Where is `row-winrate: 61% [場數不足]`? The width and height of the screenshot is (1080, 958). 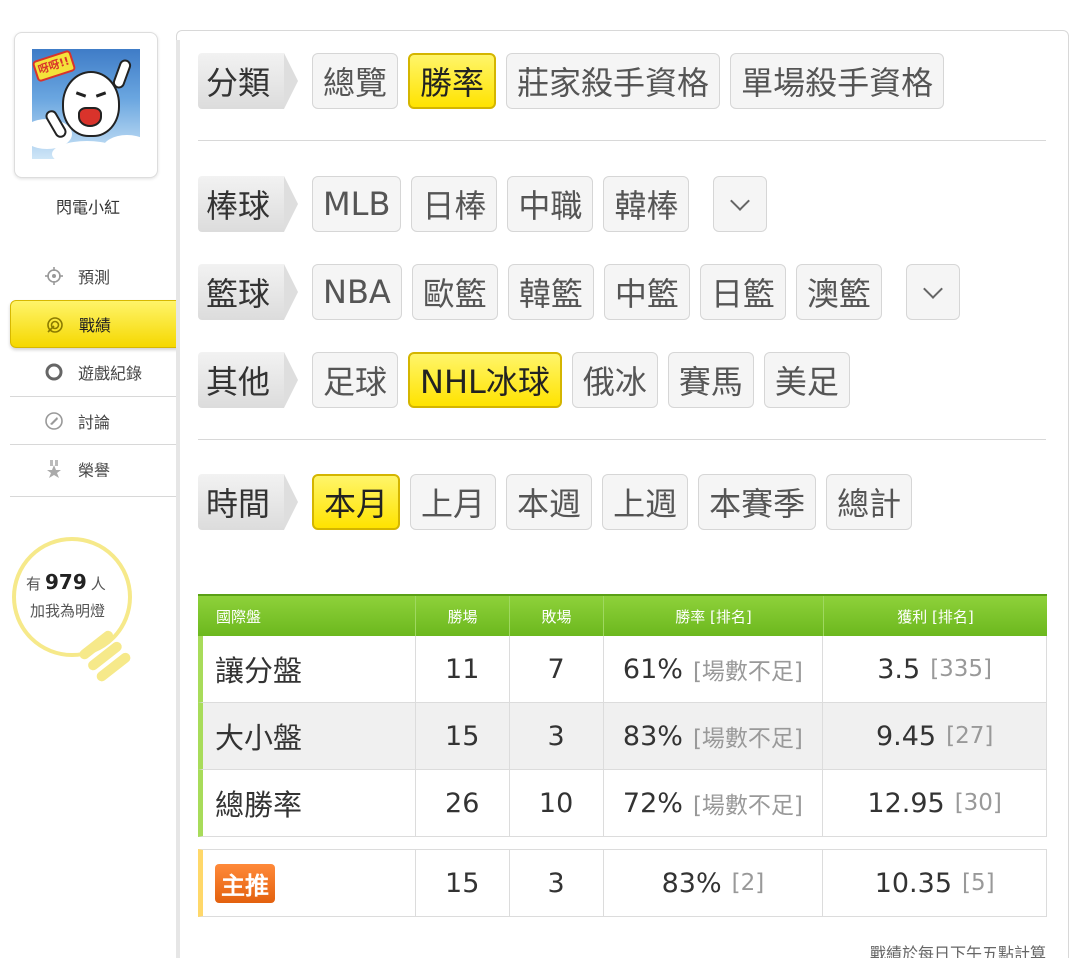 row-winrate: 61% [場數不足] is located at coordinates (714, 669).